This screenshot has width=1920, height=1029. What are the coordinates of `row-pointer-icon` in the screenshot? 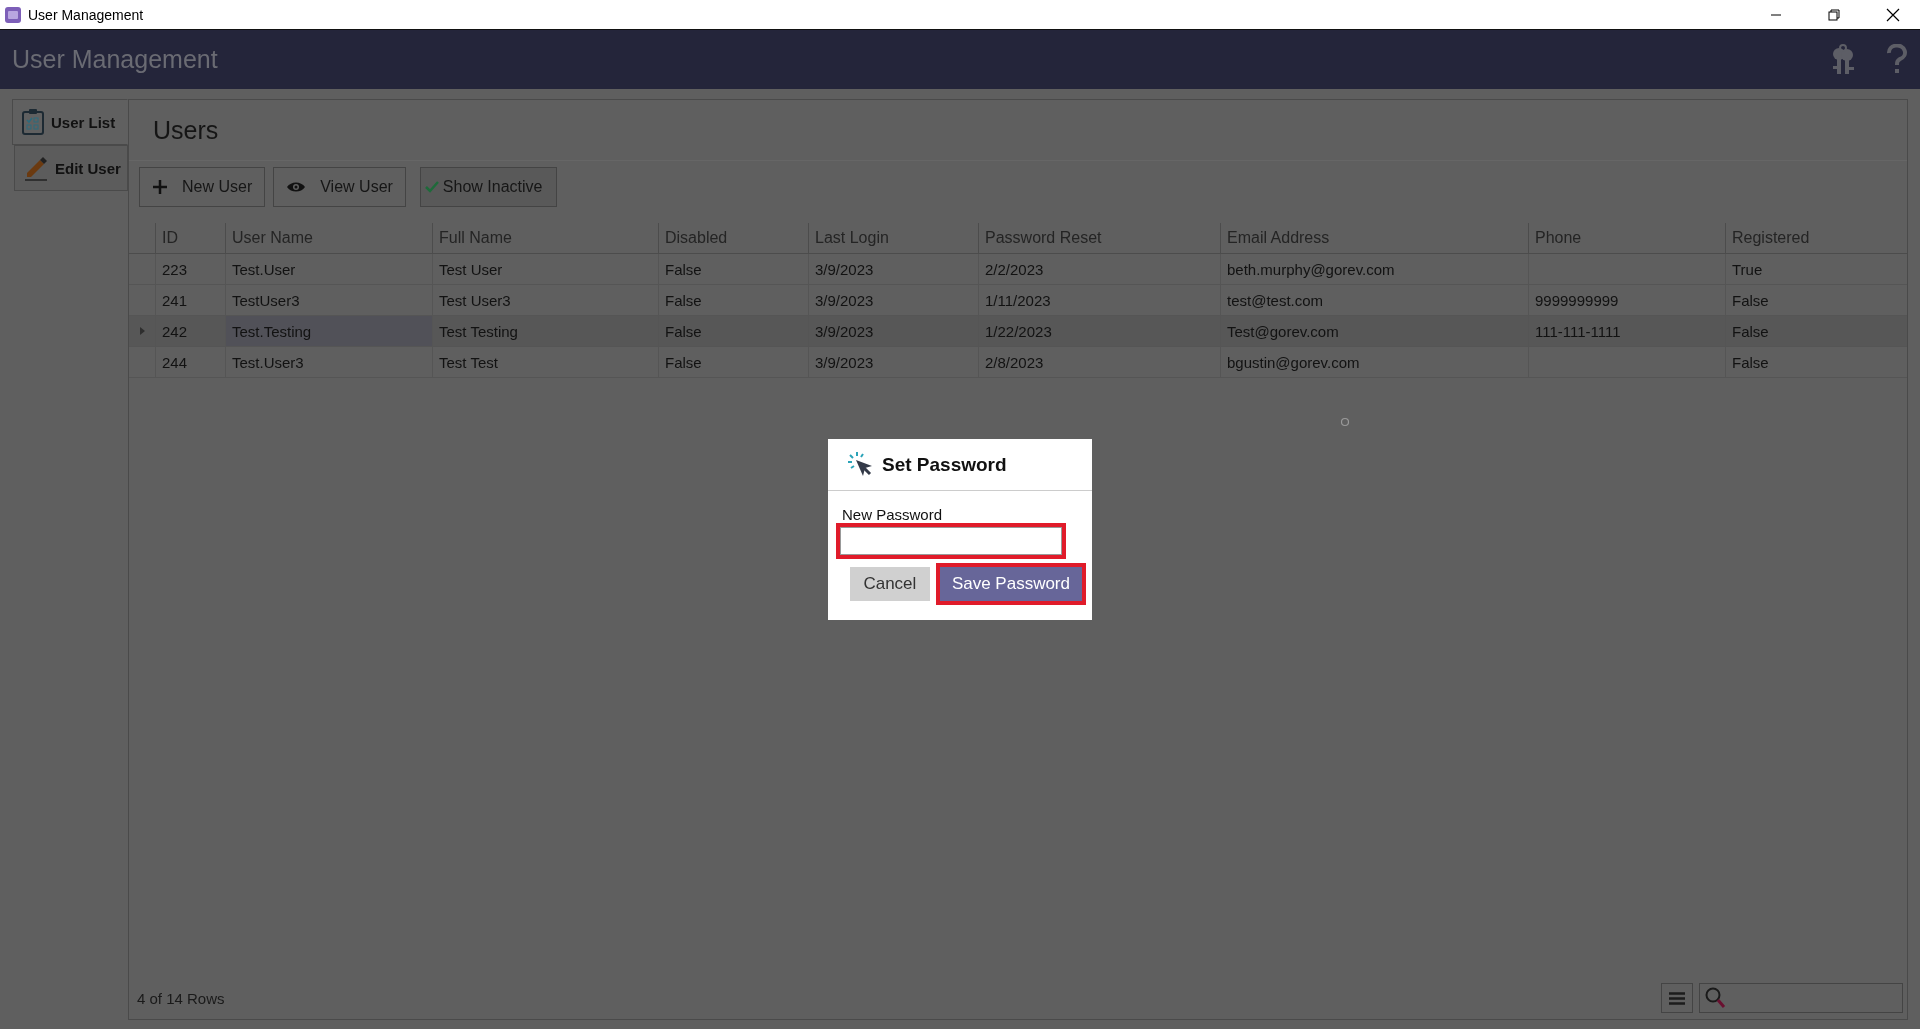 It's located at (142, 331).